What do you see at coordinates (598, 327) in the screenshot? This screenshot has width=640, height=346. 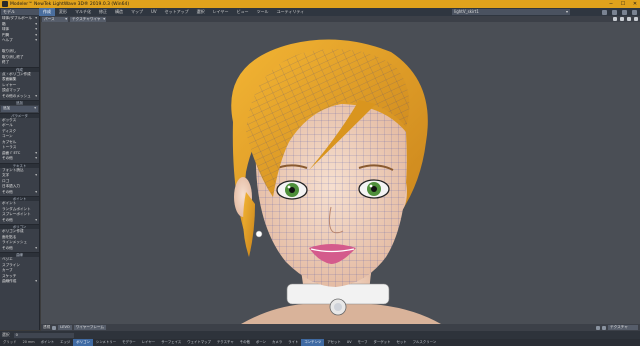 I see `camera-icon` at bounding box center [598, 327].